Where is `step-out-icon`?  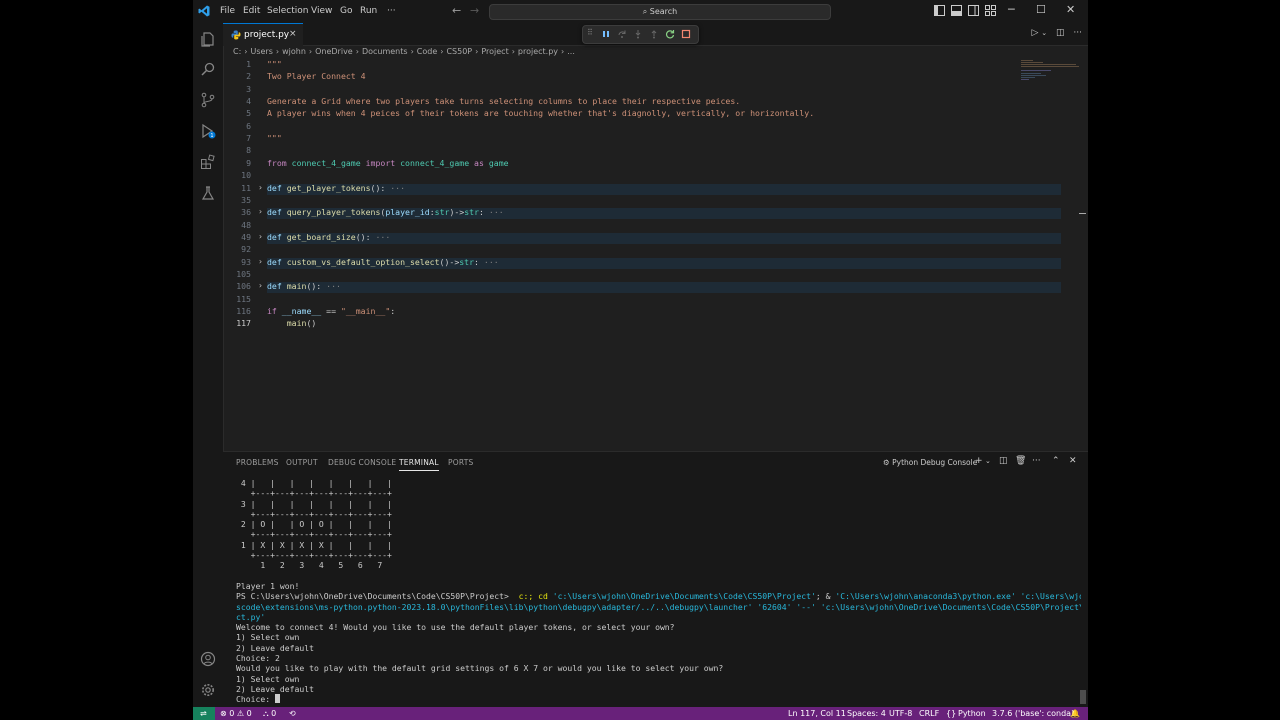 step-out-icon is located at coordinates (654, 34).